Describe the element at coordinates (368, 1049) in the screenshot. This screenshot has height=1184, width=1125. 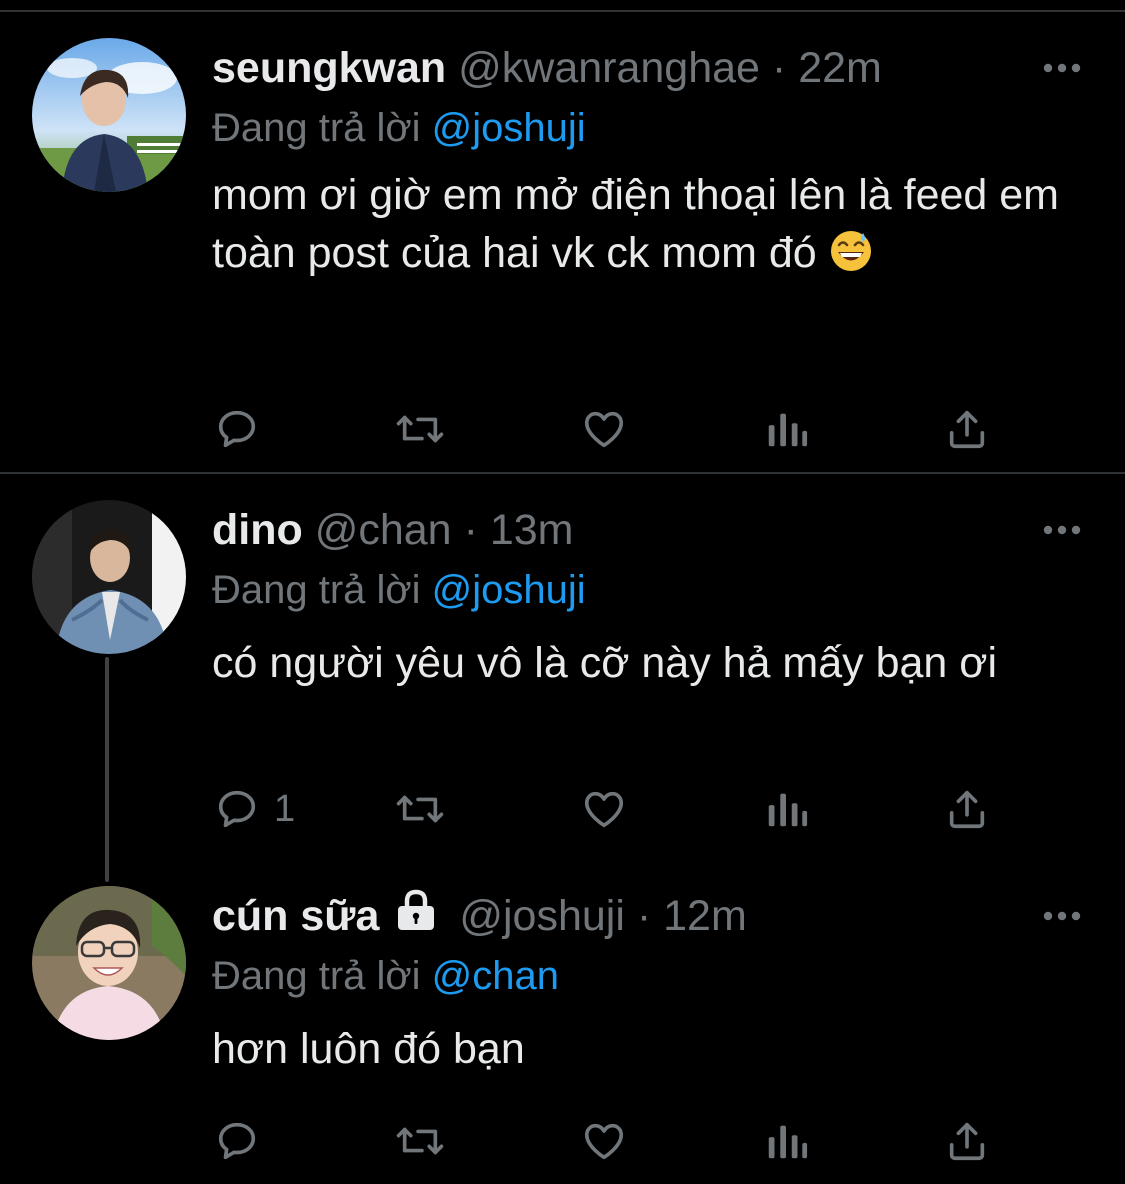
I see `tweet-text-body: hơn luôn đó bạn` at that location.